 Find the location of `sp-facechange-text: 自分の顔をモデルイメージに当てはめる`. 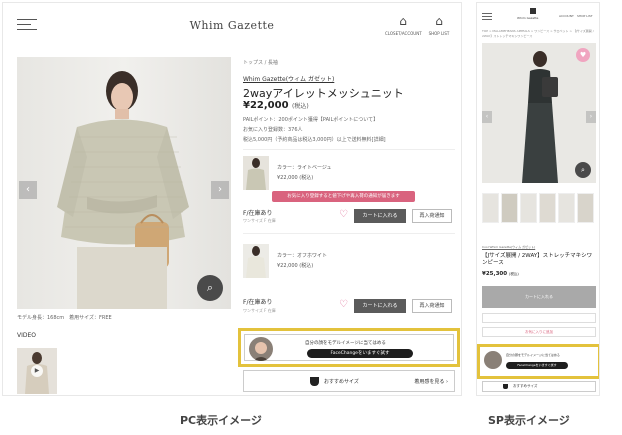

sp-facechange-text: 自分の顔をモデルイメージに当てはめる is located at coordinates (533, 355).